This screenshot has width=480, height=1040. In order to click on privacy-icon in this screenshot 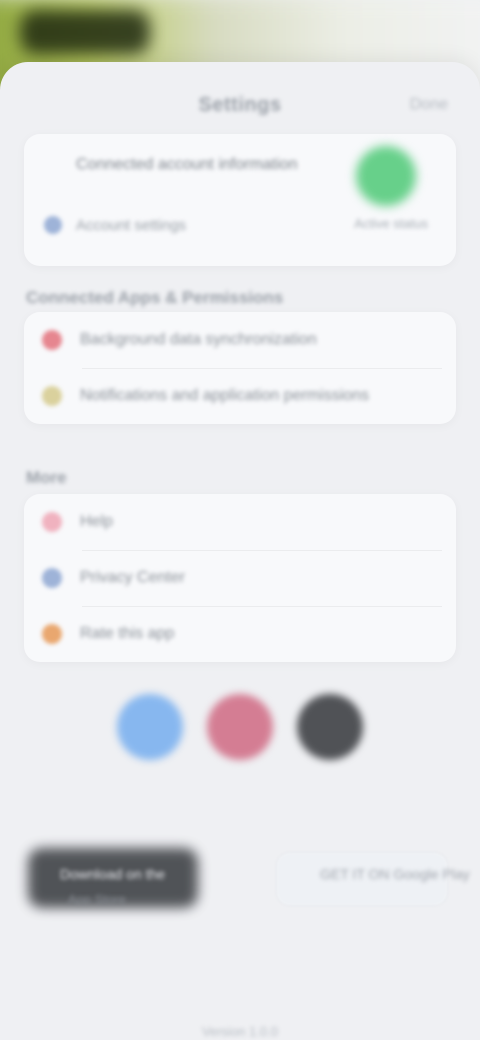, I will do `click(52, 578)`.